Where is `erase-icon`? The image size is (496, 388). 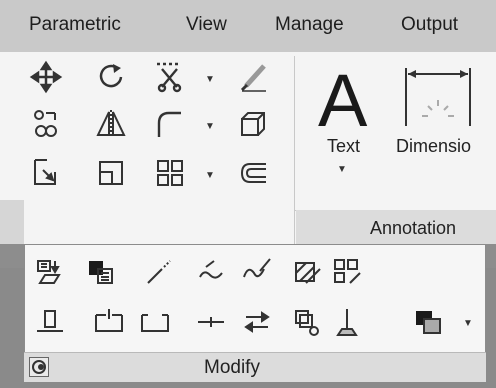
erase-icon is located at coordinates (253, 77).